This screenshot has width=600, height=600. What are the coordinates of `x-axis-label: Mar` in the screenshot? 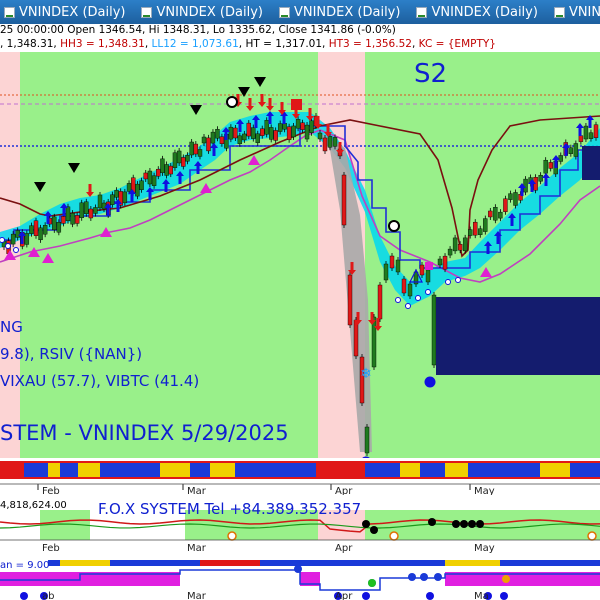 It's located at (197, 548).